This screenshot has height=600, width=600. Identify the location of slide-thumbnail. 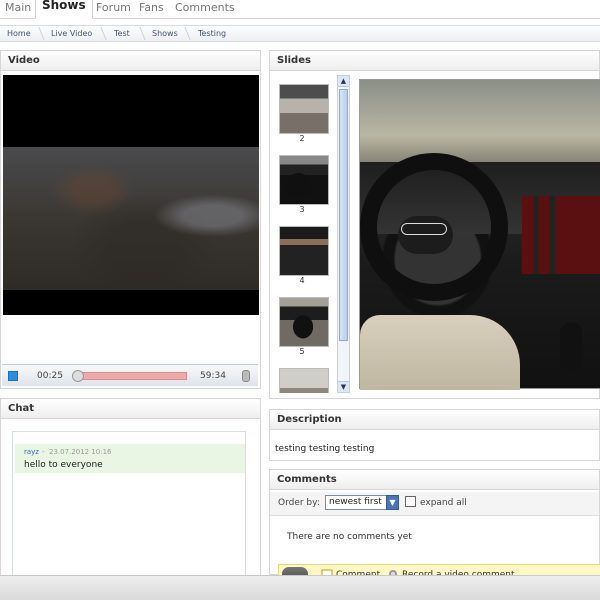
(308, 378).